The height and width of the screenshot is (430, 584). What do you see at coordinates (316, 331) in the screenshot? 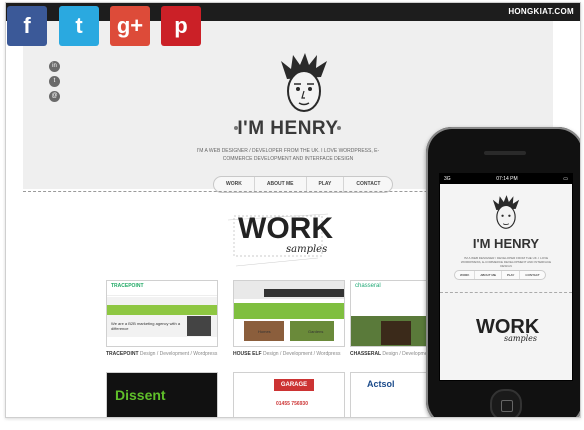
I see `house-elf-gardens-label: Gardens` at bounding box center [316, 331].